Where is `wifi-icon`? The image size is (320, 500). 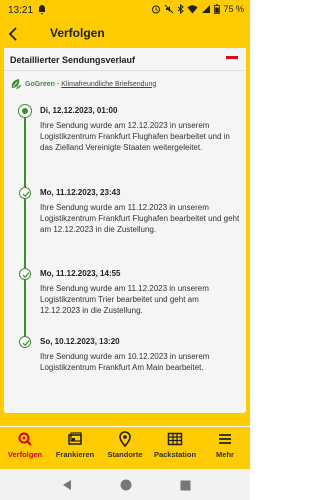 wifi-icon is located at coordinates (192, 9).